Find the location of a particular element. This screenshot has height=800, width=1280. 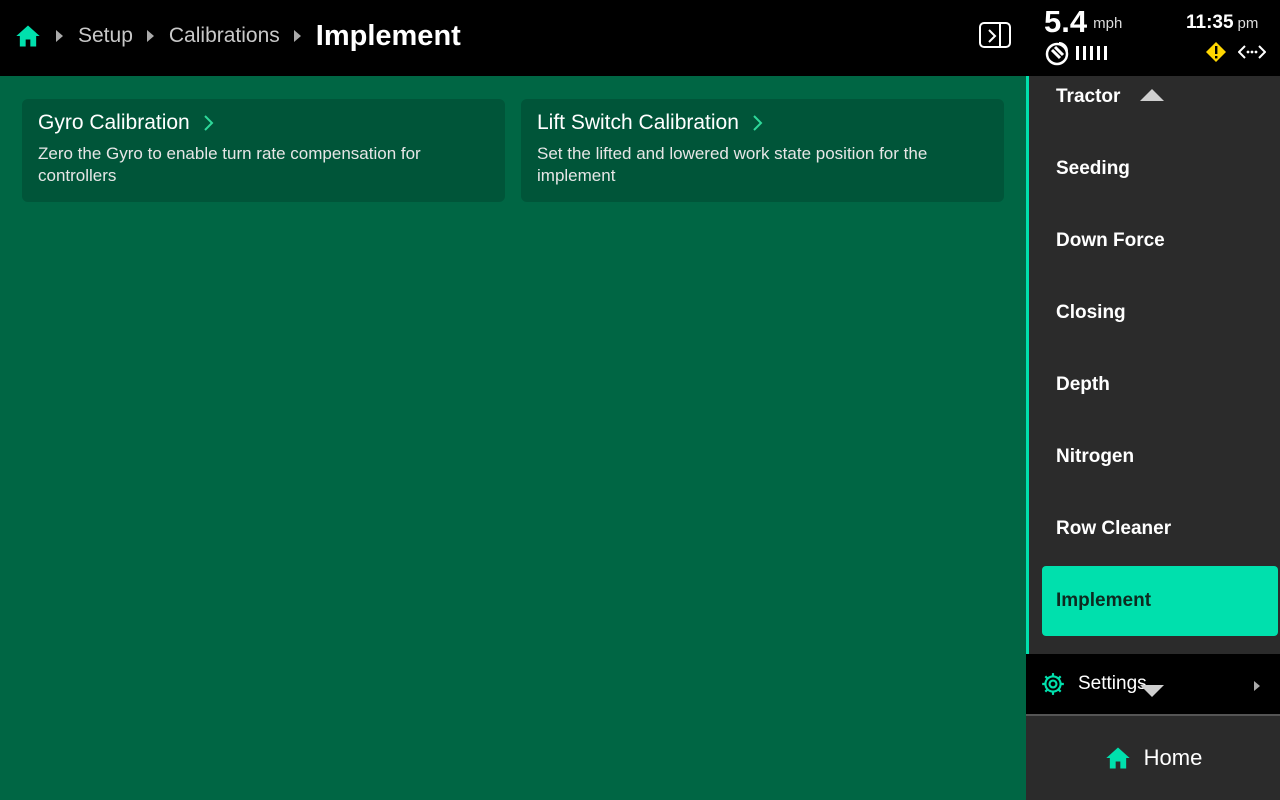

sidebar-item-nitrogen: Nitrogen is located at coordinates (1160, 457).